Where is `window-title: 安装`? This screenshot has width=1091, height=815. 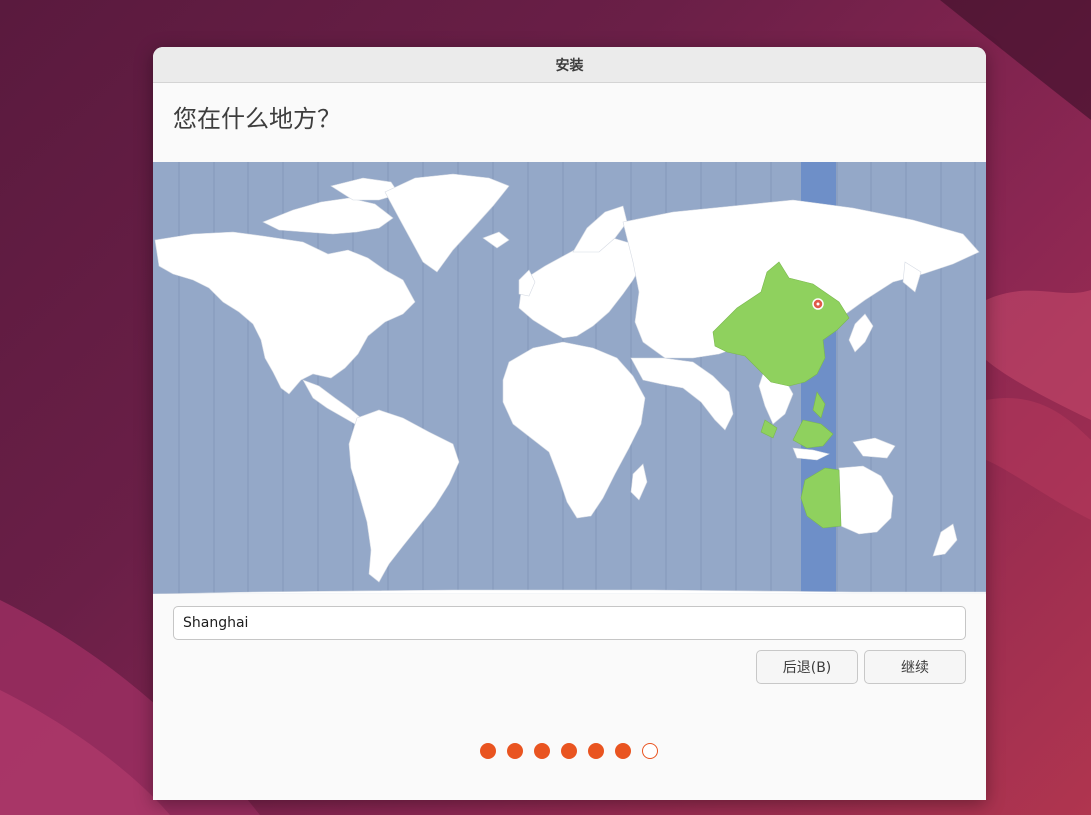 window-title: 安装 is located at coordinates (569, 65).